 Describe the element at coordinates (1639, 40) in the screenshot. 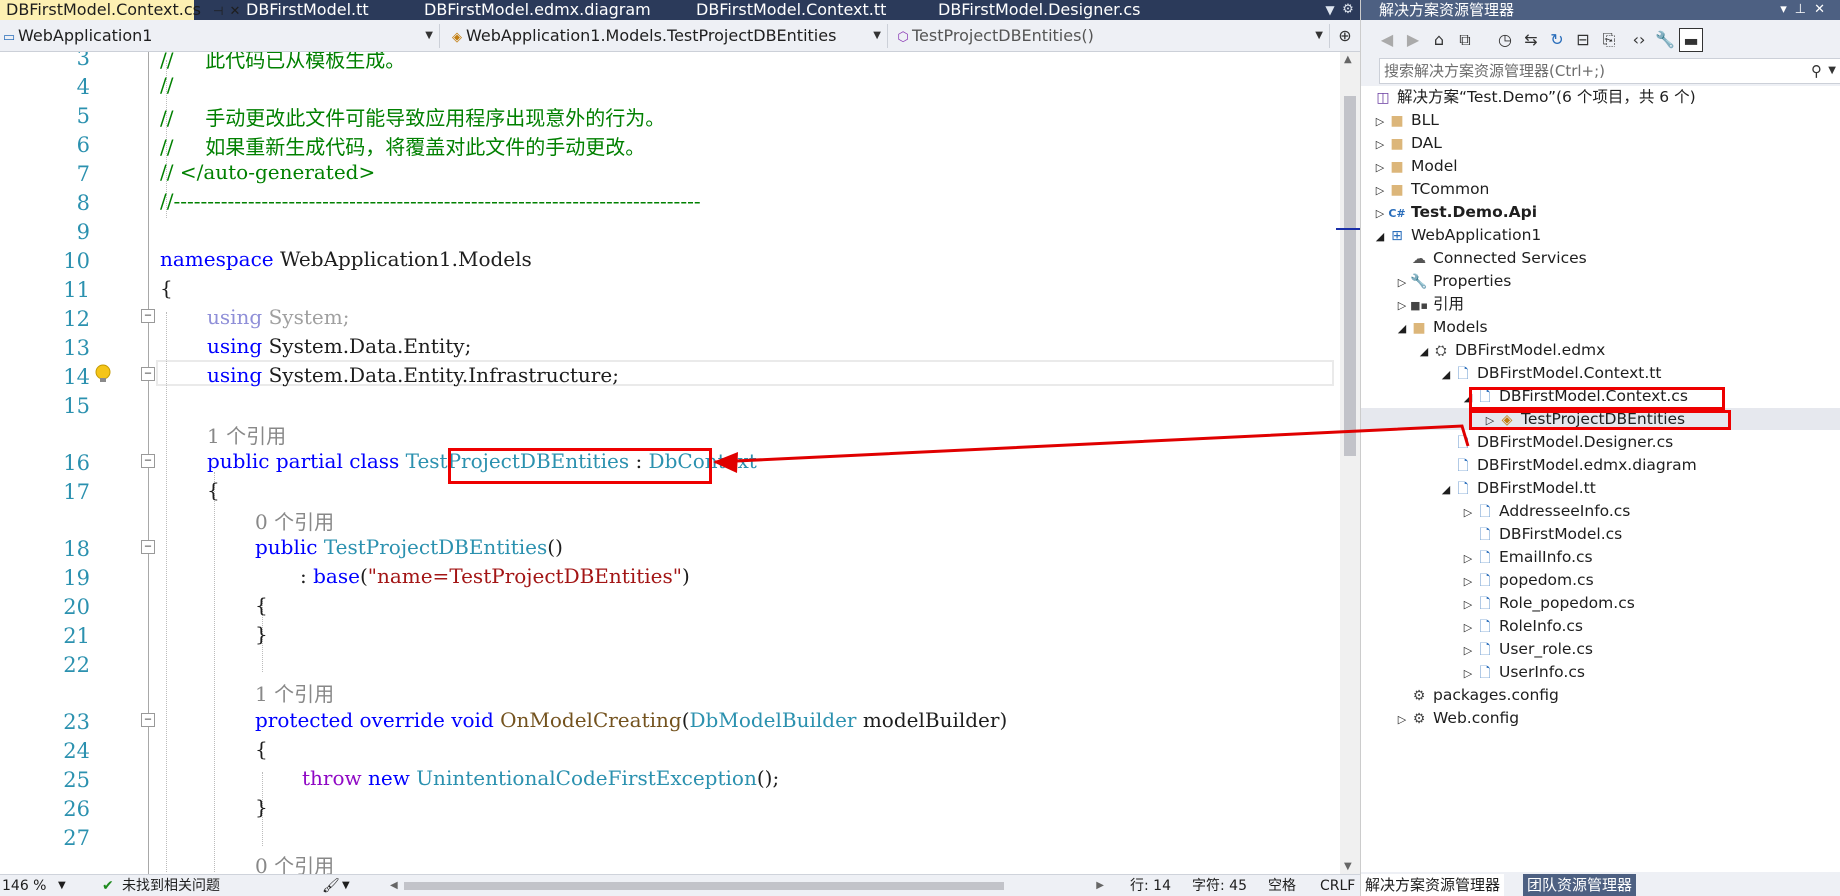

I see `view-code-icon: ‹›` at that location.